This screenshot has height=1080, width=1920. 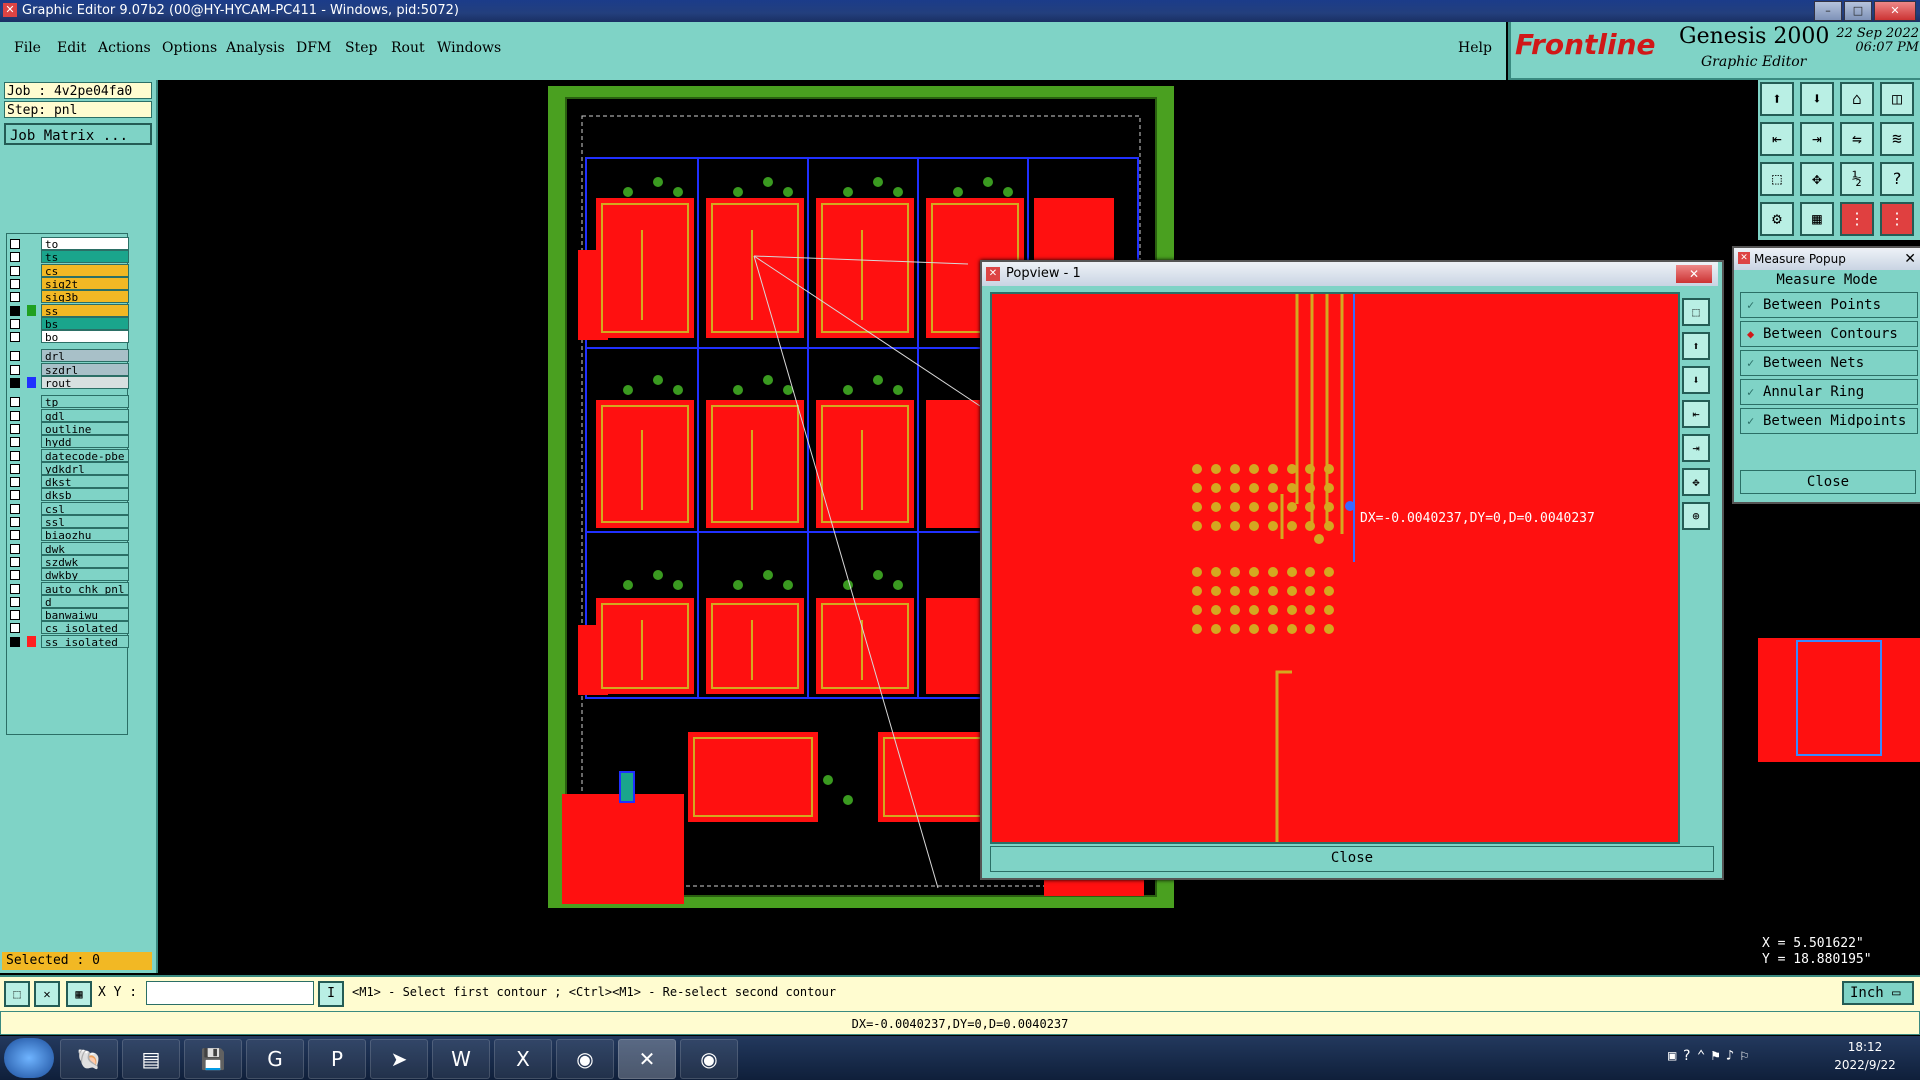 I want to click on pan-down-icon: ⬇, so click(x=1817, y=99).